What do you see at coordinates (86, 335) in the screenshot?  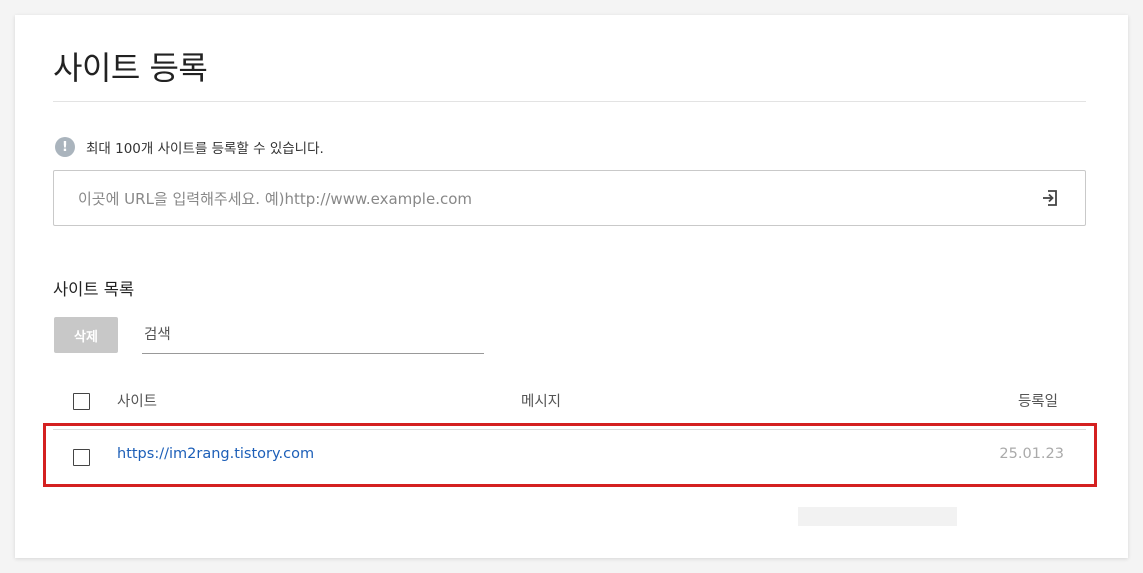 I see `delete-button: 삭제` at bounding box center [86, 335].